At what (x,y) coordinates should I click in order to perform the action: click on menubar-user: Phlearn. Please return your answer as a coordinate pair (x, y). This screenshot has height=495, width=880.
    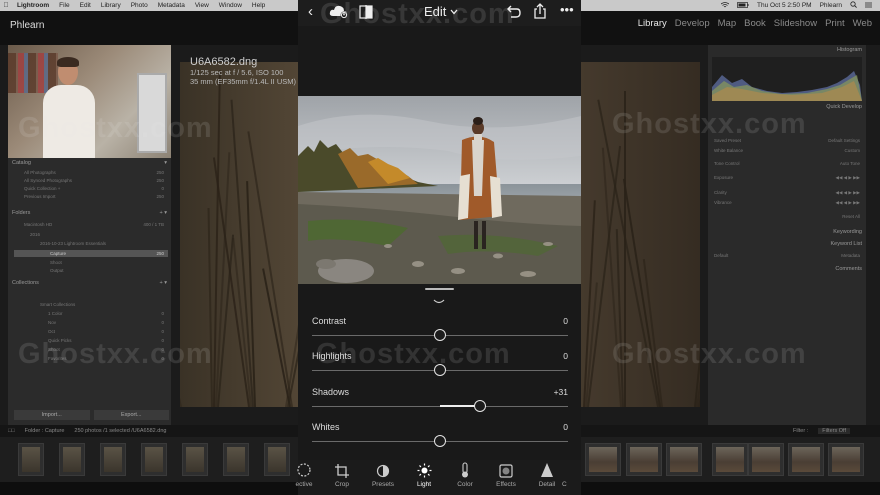
    Looking at the image, I should click on (831, 5).